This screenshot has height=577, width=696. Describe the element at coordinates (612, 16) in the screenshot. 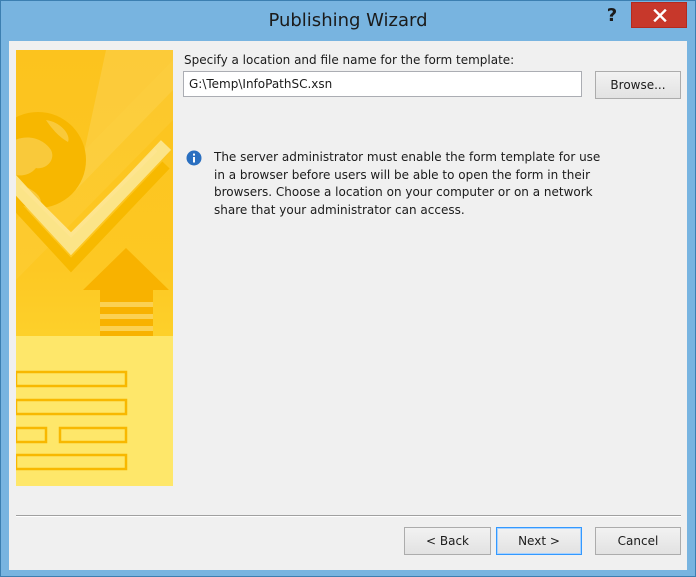

I see `help-button: ?` at that location.